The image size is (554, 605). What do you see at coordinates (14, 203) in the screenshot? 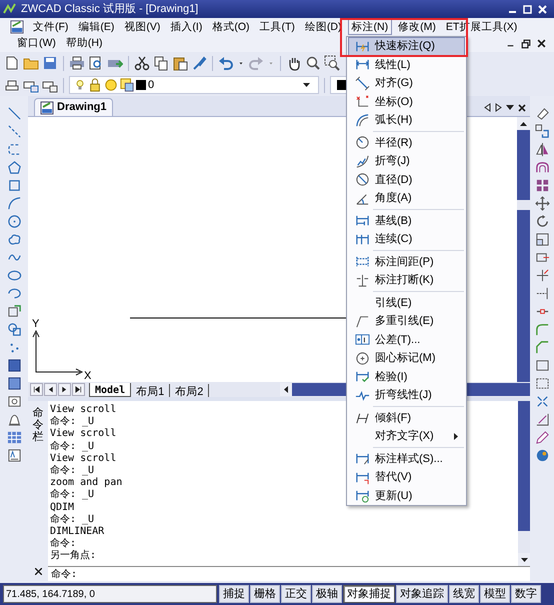
I see `arc-icon` at bounding box center [14, 203].